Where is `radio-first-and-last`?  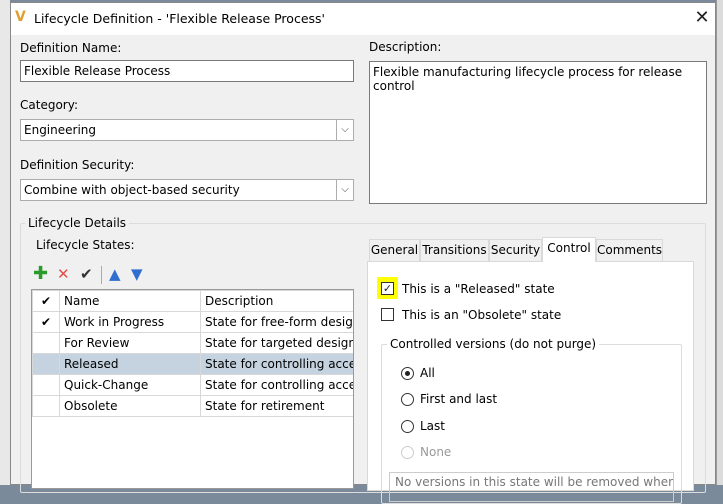 radio-first-and-last is located at coordinates (407, 399).